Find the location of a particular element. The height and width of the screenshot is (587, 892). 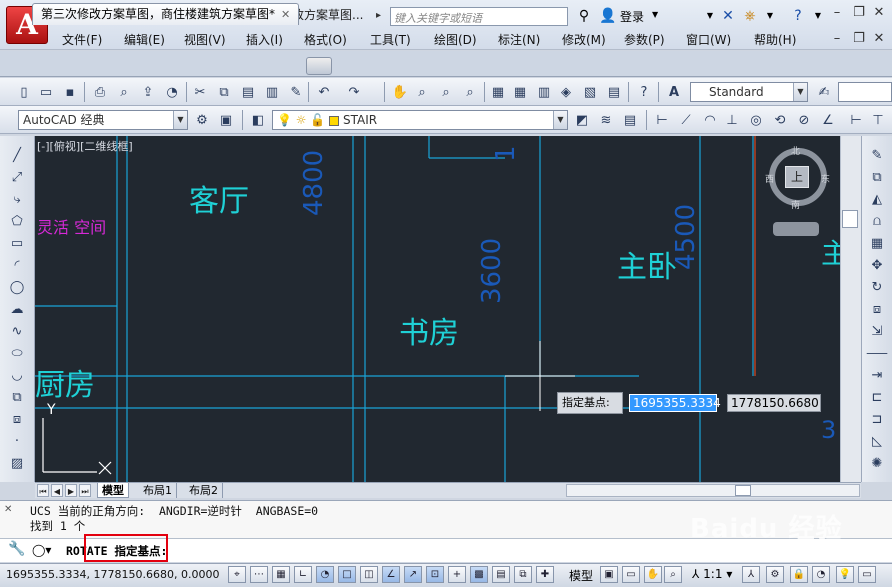

isolate-objects-icon: 💡 is located at coordinates (845, 574).